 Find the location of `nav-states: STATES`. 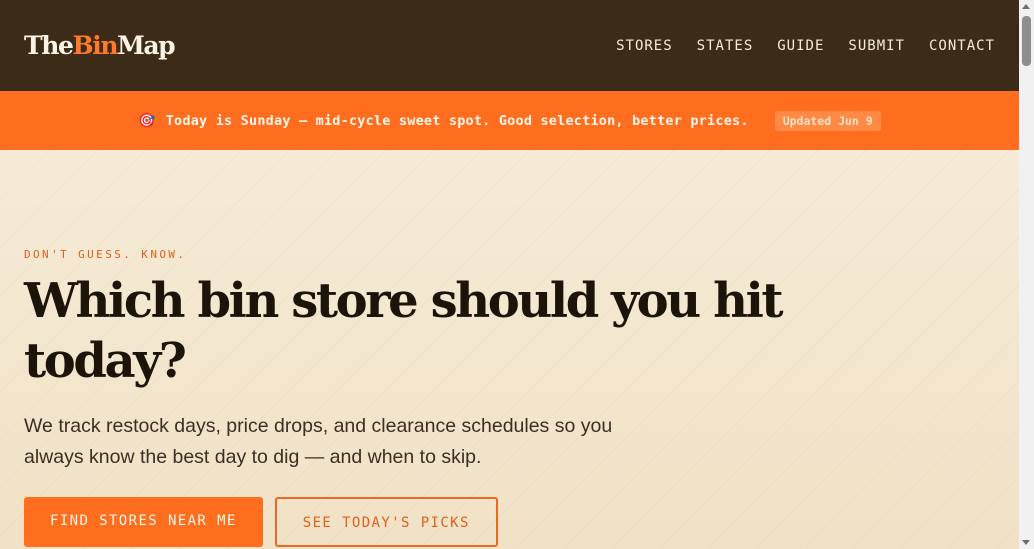

nav-states: STATES is located at coordinates (725, 46).